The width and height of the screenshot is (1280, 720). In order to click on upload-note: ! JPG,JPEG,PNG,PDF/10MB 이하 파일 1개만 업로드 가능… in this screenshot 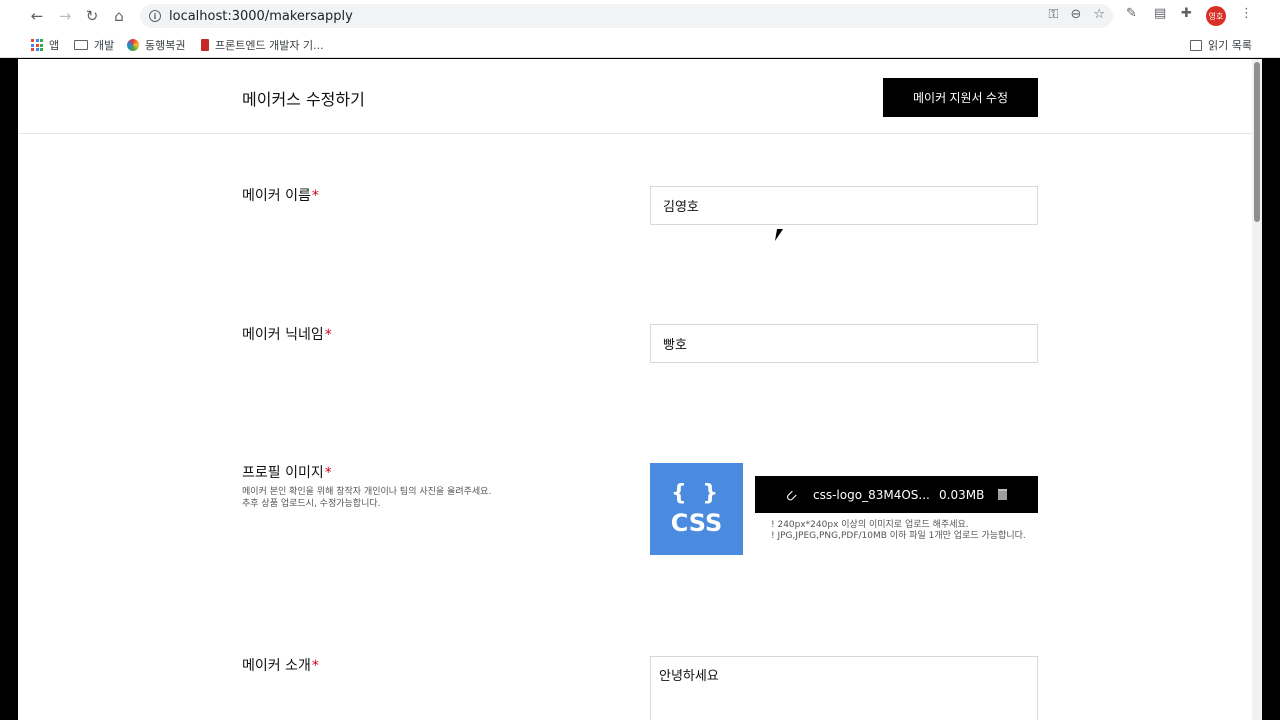, I will do `click(898, 536)`.